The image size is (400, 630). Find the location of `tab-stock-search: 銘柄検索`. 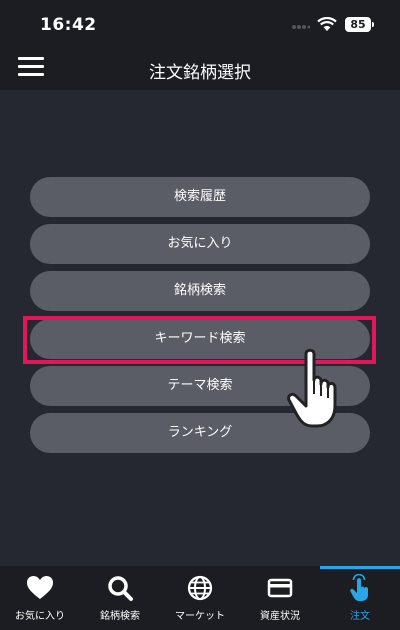

tab-stock-search: 銘柄検索 is located at coordinates (120, 598).